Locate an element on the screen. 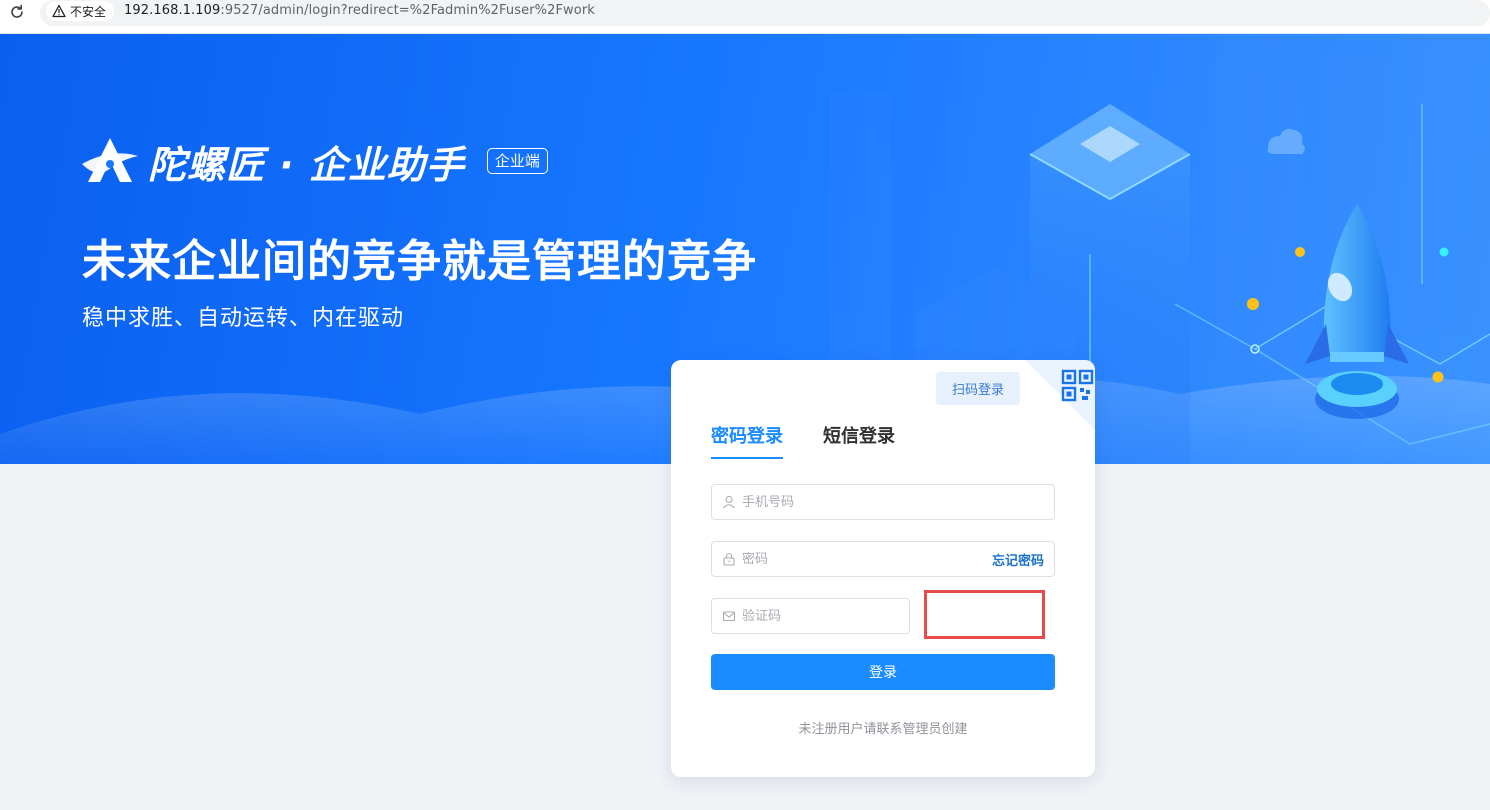 This screenshot has height=810, width=1490. security-indicator: 不安全 is located at coordinates (80, 11).